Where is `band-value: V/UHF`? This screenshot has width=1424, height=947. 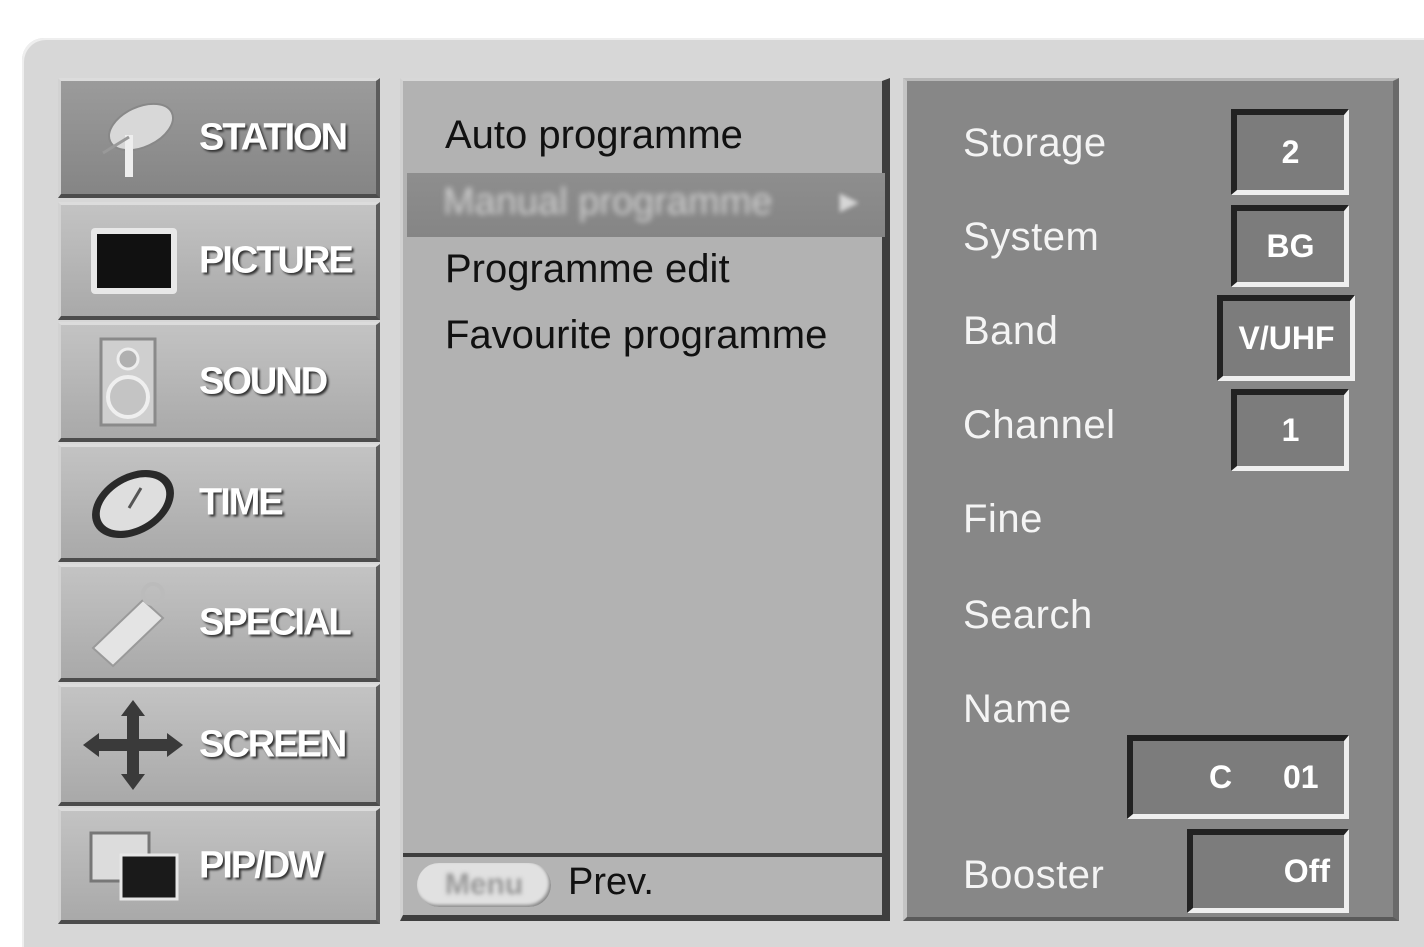
band-value: V/UHF is located at coordinates (1286, 338).